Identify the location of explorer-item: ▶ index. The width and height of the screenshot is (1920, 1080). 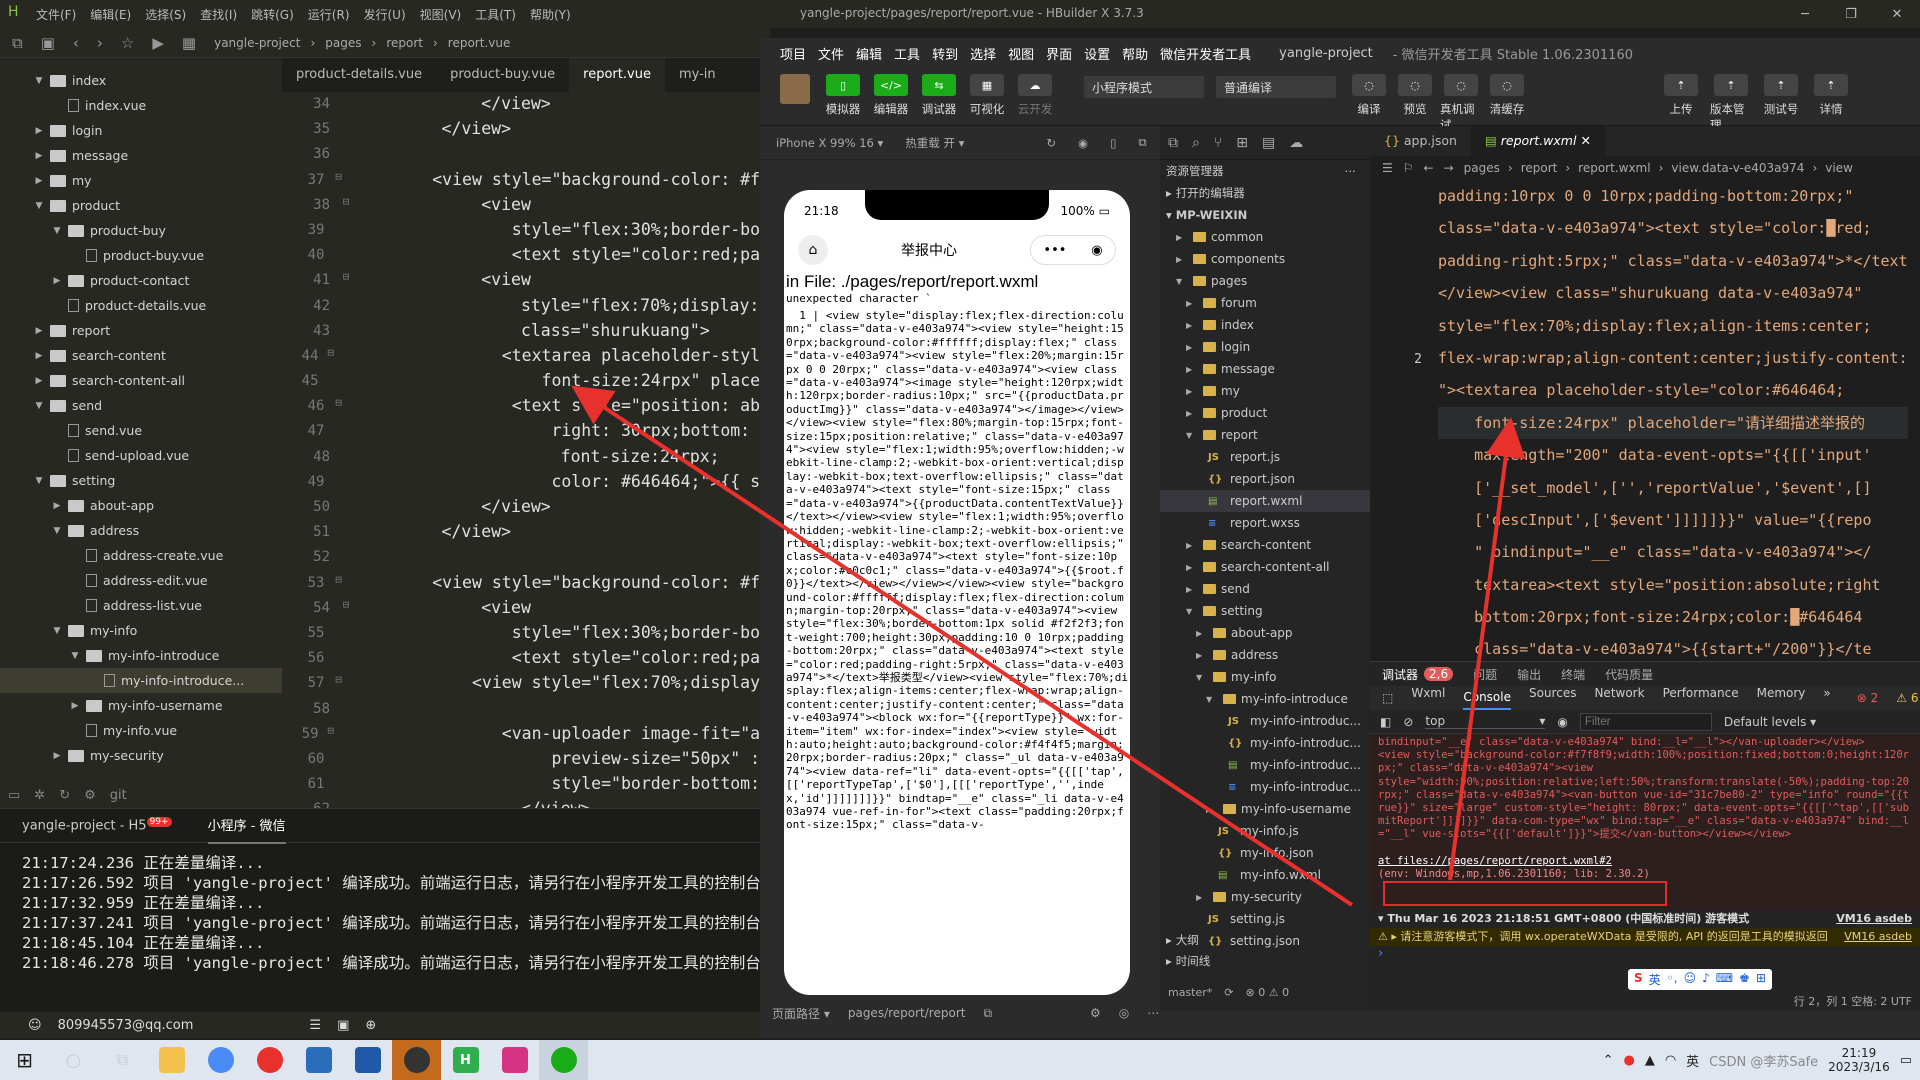
(1265, 325).